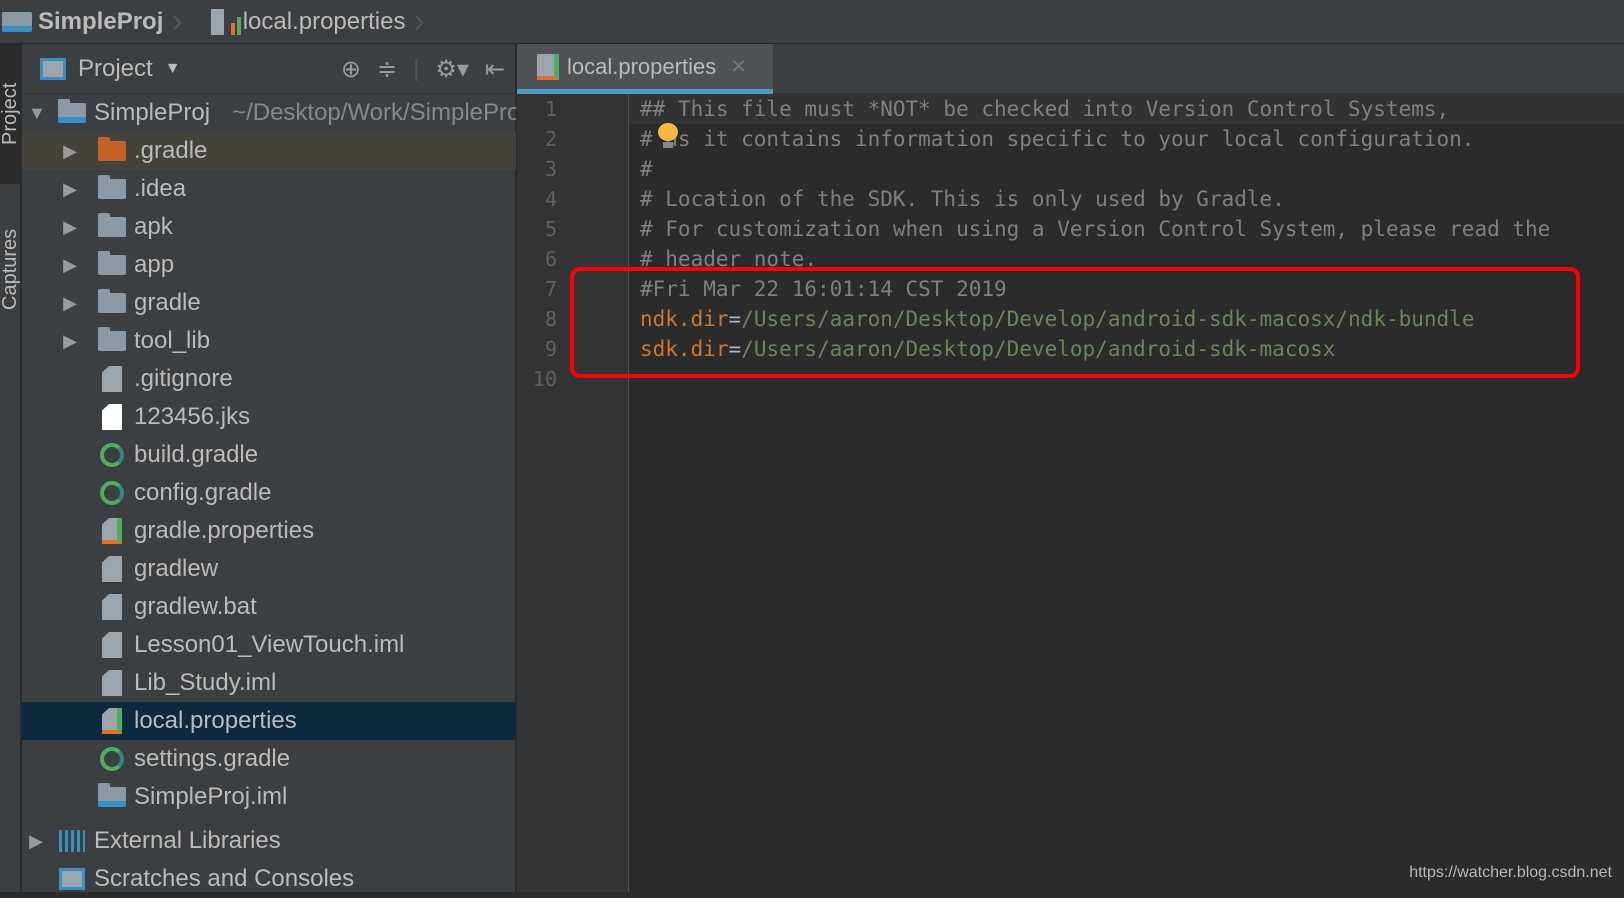 This screenshot has width=1624, height=898. I want to click on tree-item: ▶ apk, so click(269, 227).